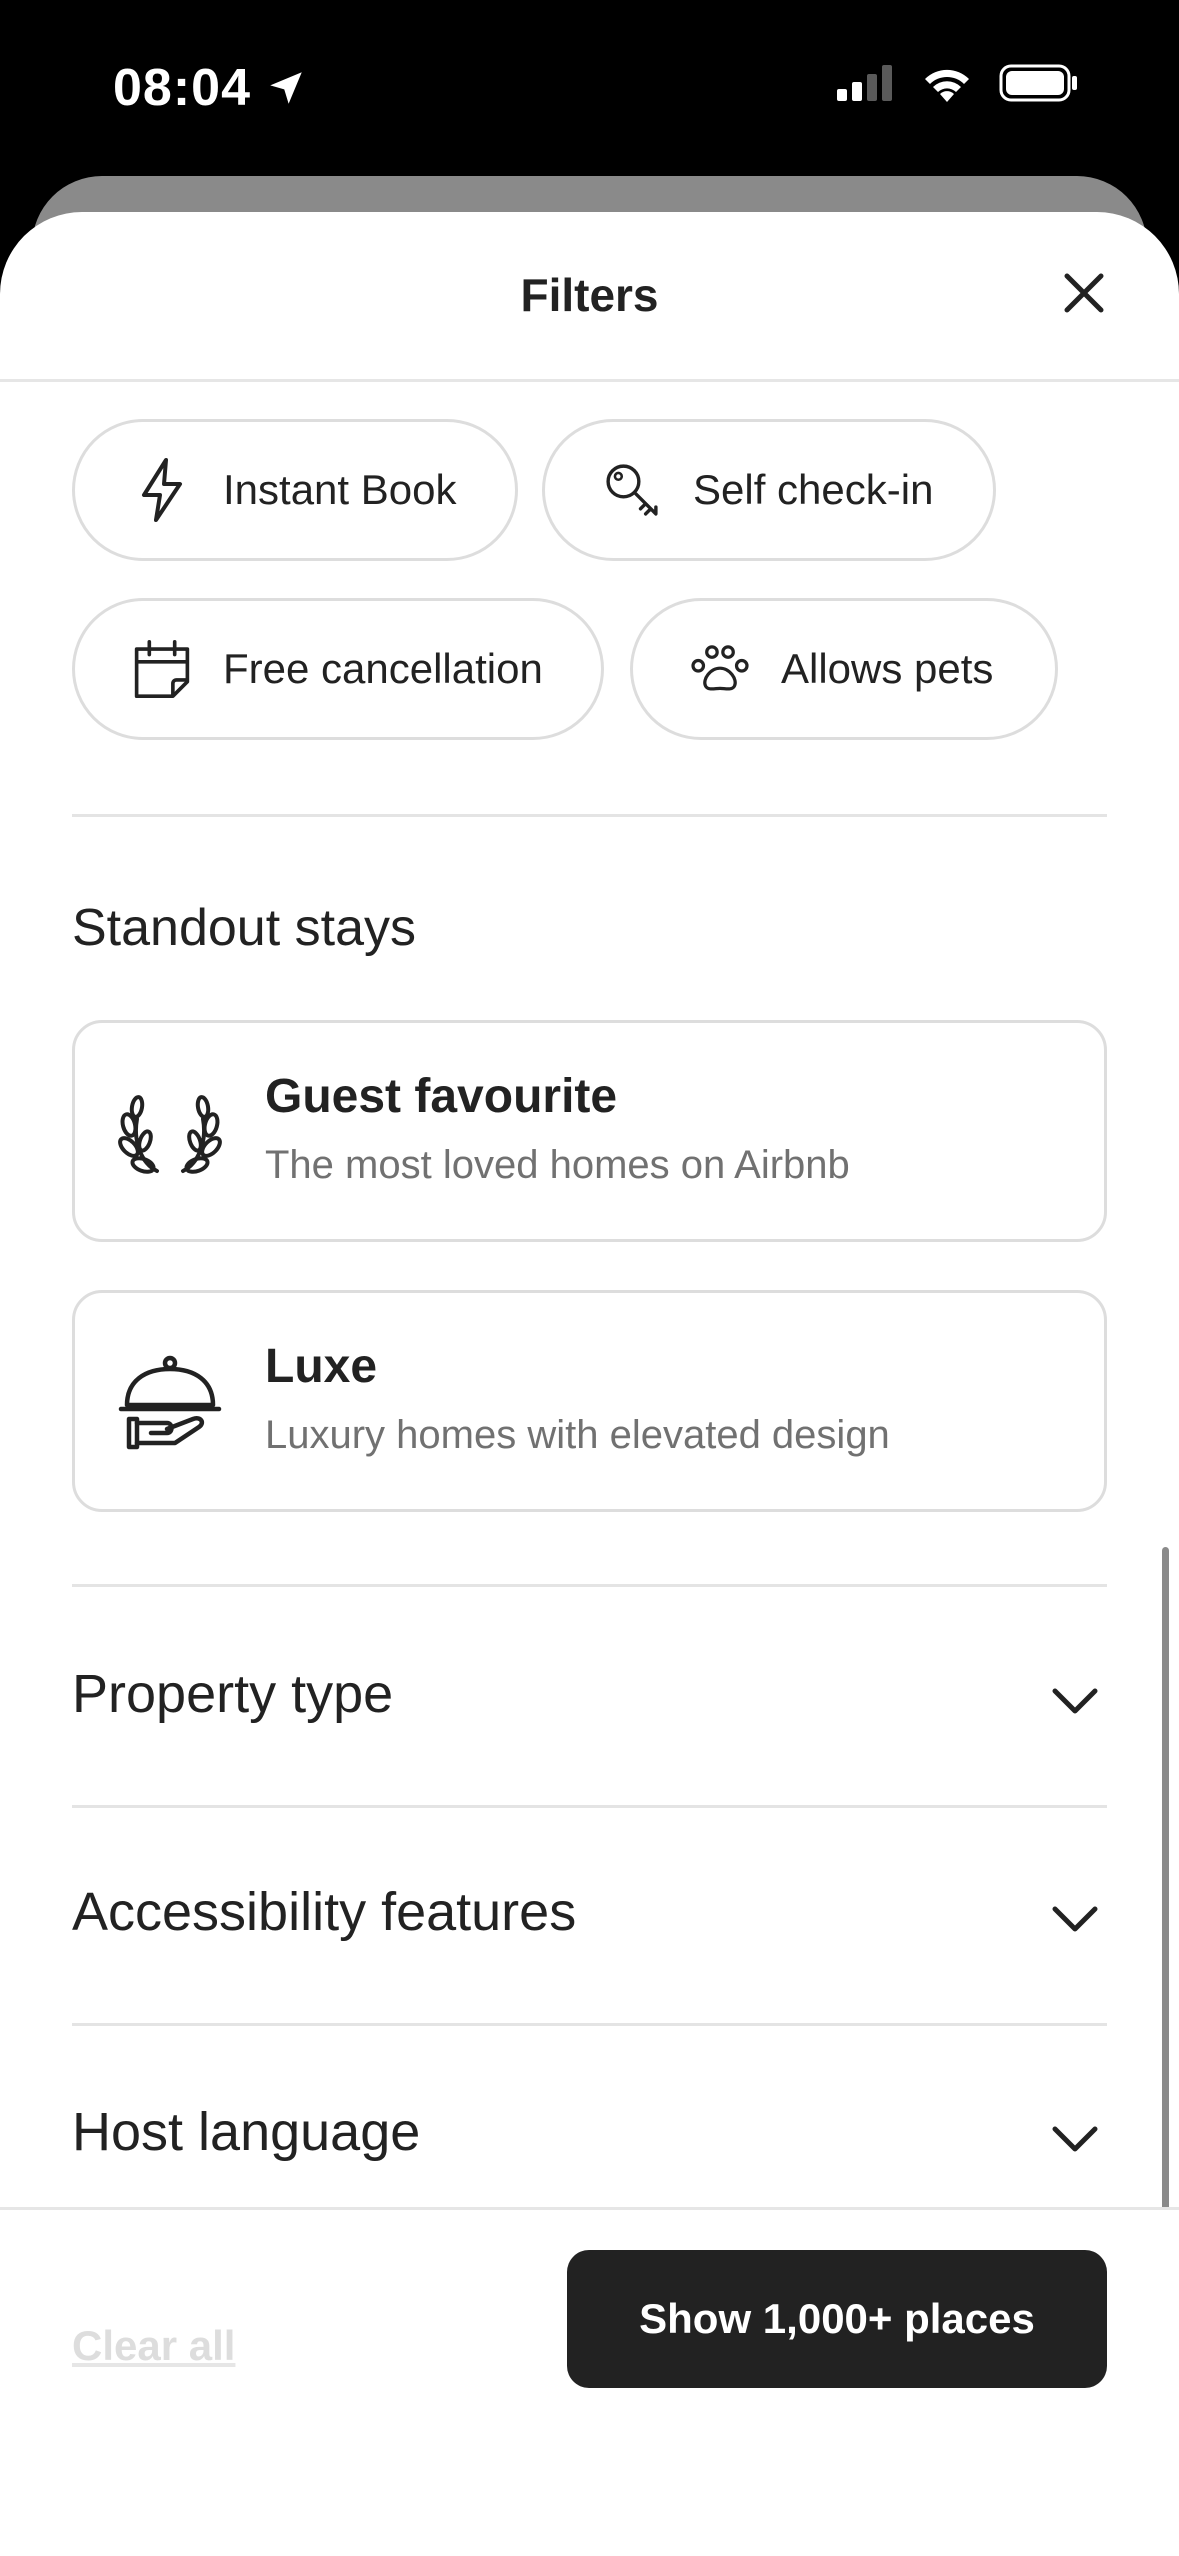 Image resolution: width=1179 pixels, height=2556 pixels. I want to click on status-icons, so click(958, 83).